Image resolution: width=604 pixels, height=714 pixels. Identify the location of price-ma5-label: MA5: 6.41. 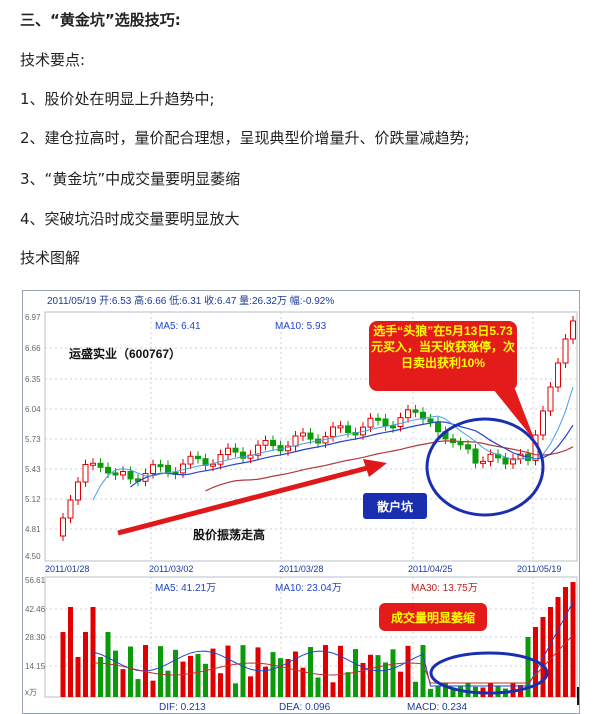
(178, 326).